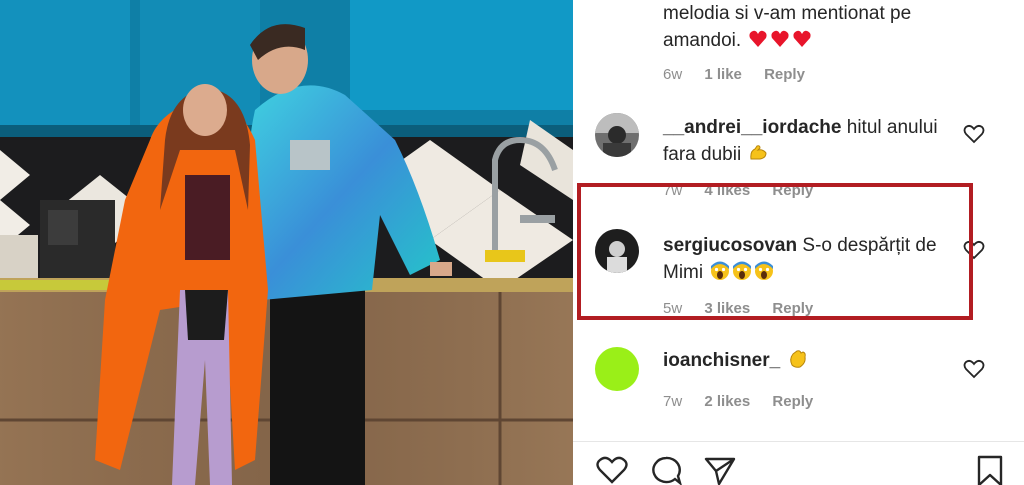  What do you see at coordinates (723, 74) in the screenshot?
I see `likes-count: 1 like` at bounding box center [723, 74].